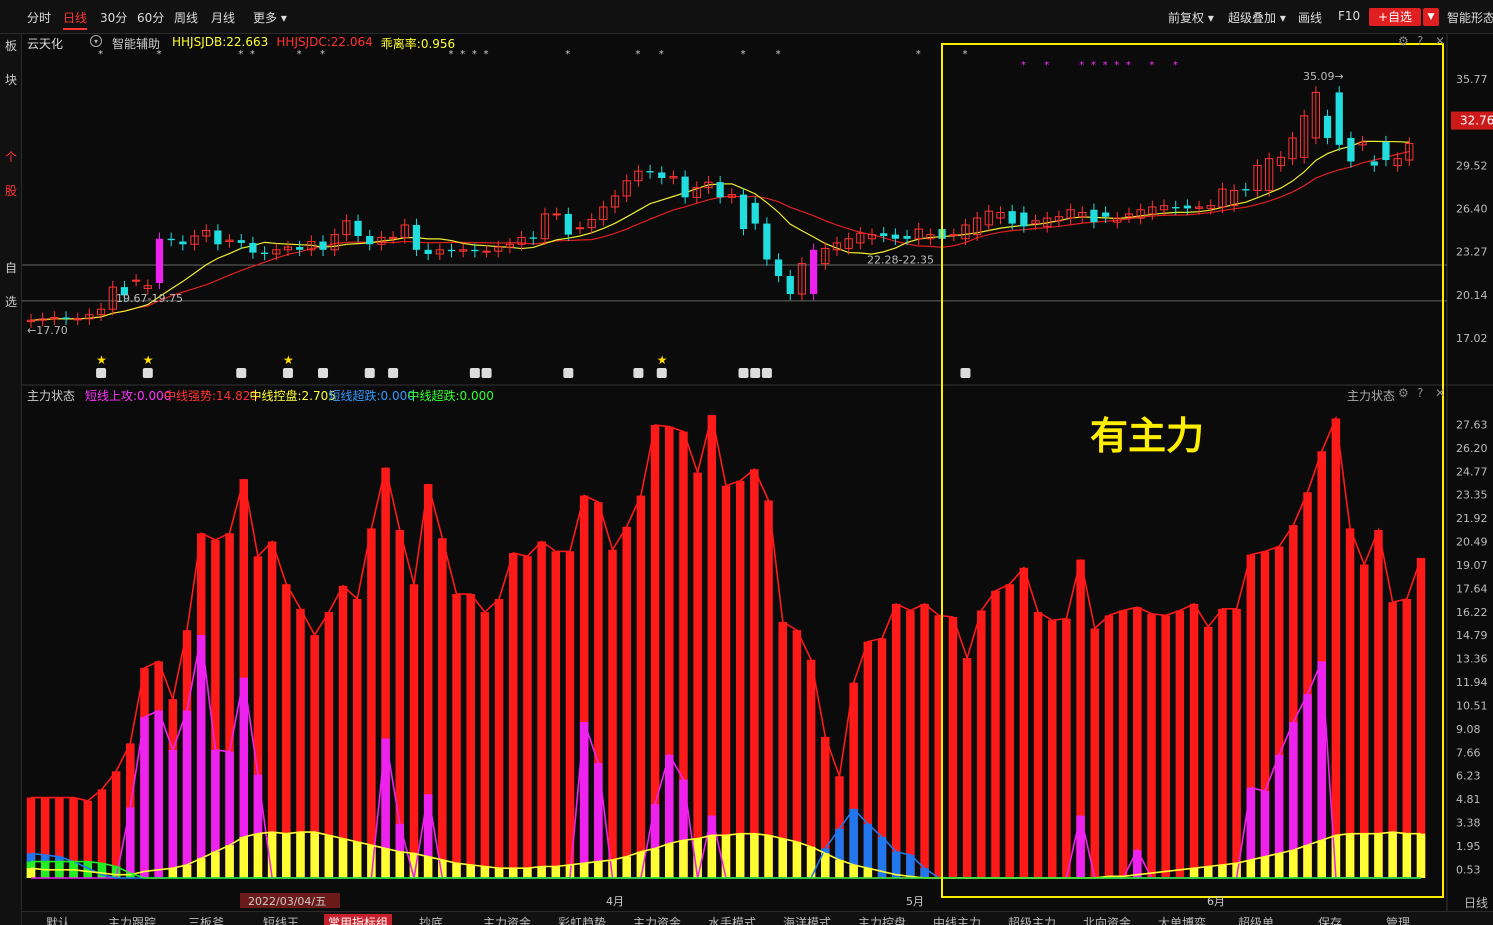  I want to click on indicator-dropdown-icon: ▾, so click(96, 41).